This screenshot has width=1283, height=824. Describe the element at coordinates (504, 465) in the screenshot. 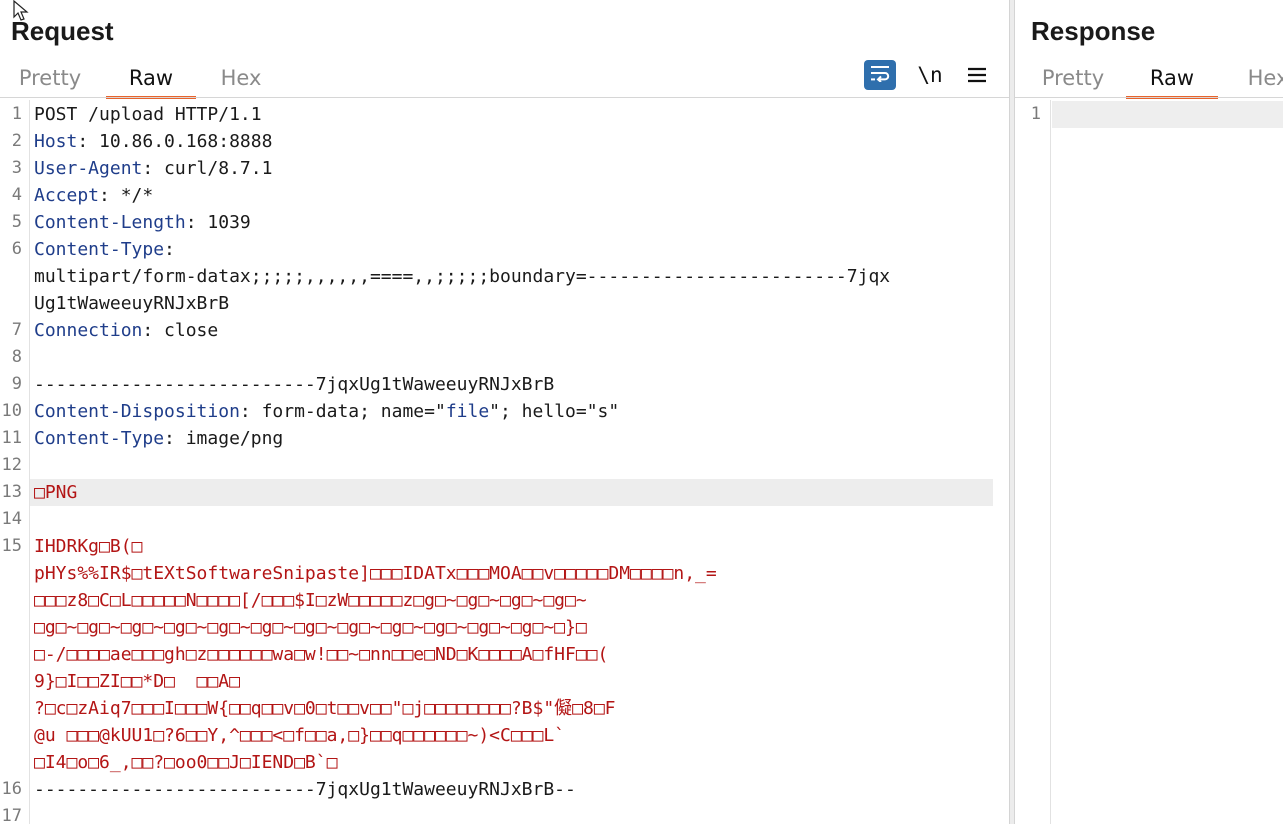

I see `code-line: 12` at that location.